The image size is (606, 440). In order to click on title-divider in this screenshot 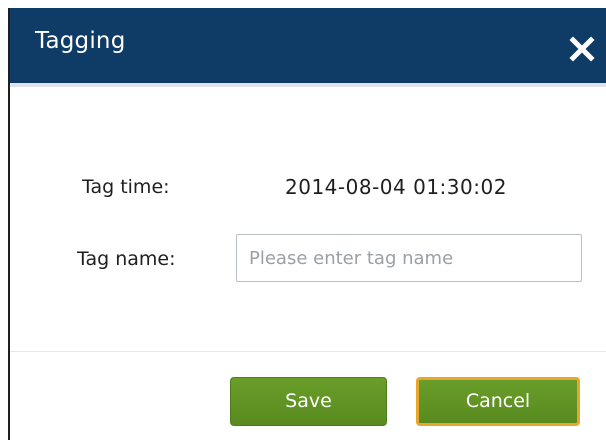, I will do `click(308, 85)`.